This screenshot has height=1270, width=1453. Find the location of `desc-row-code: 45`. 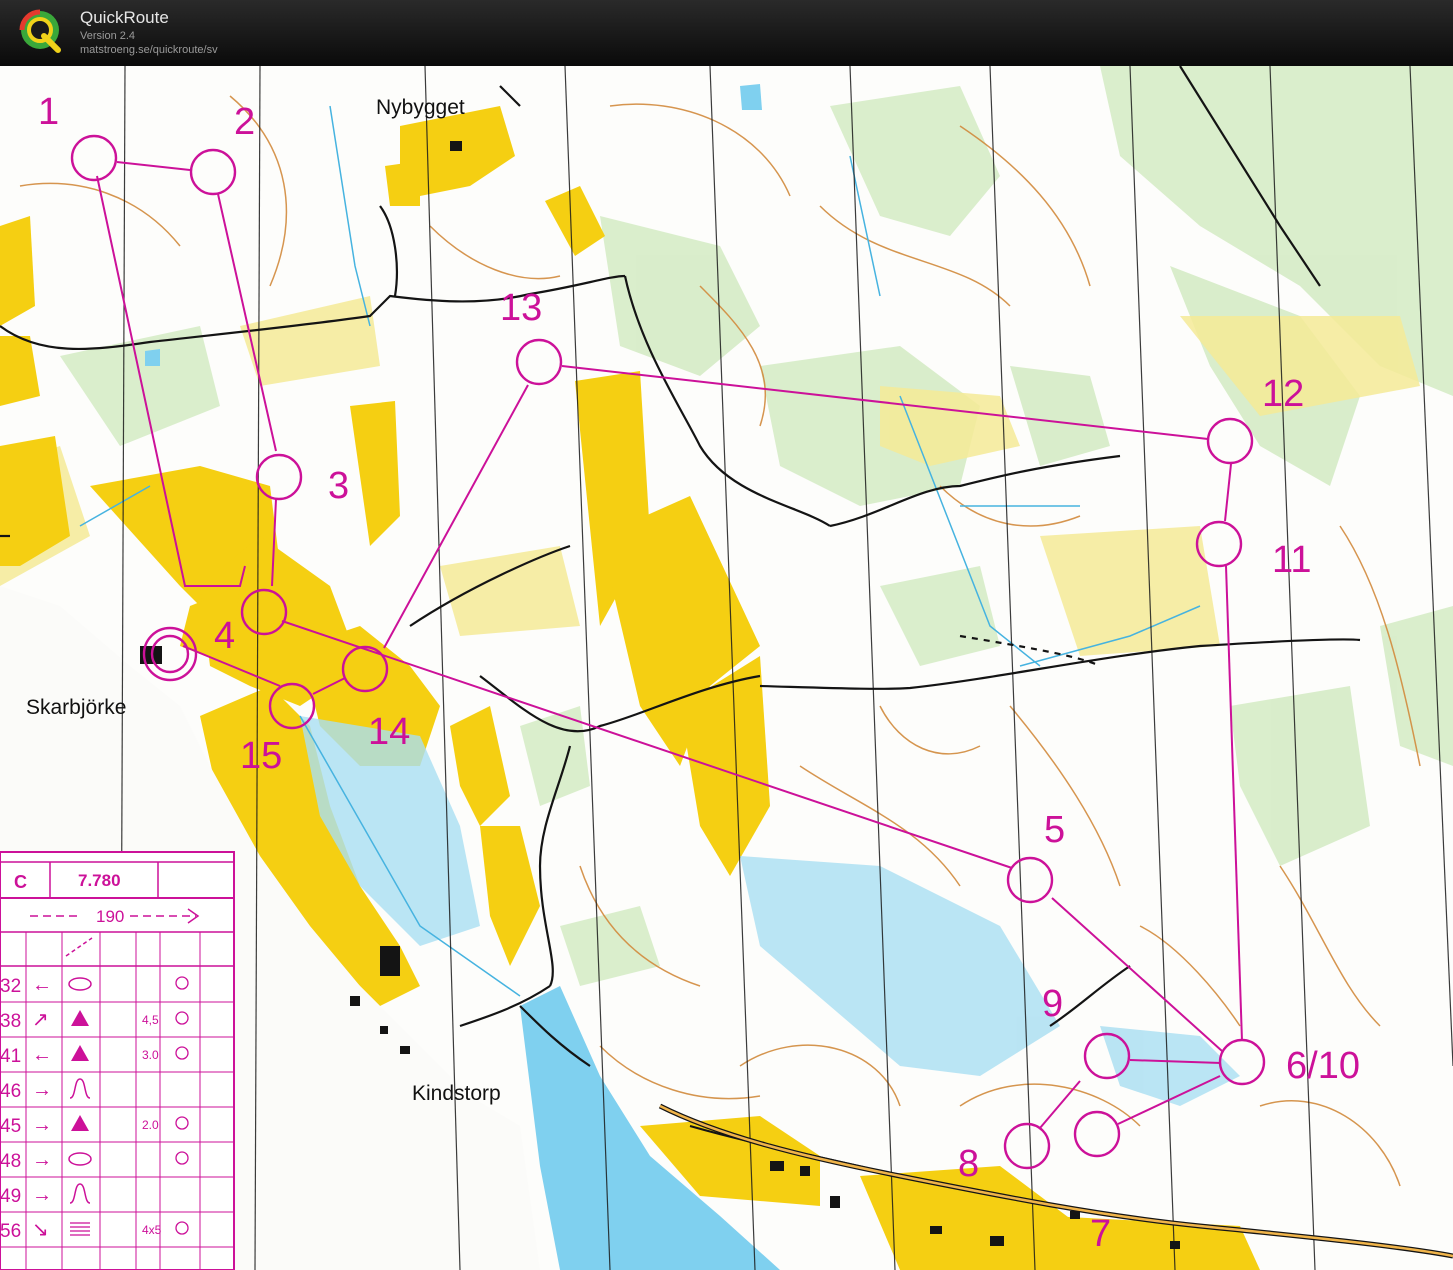

desc-row-code: 45 is located at coordinates (10, 1126).